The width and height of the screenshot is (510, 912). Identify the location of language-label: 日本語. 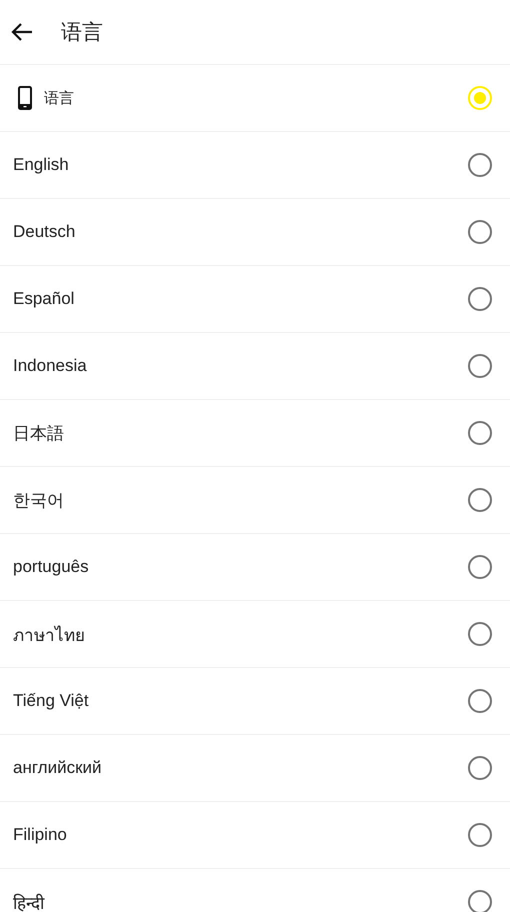
(38, 433).